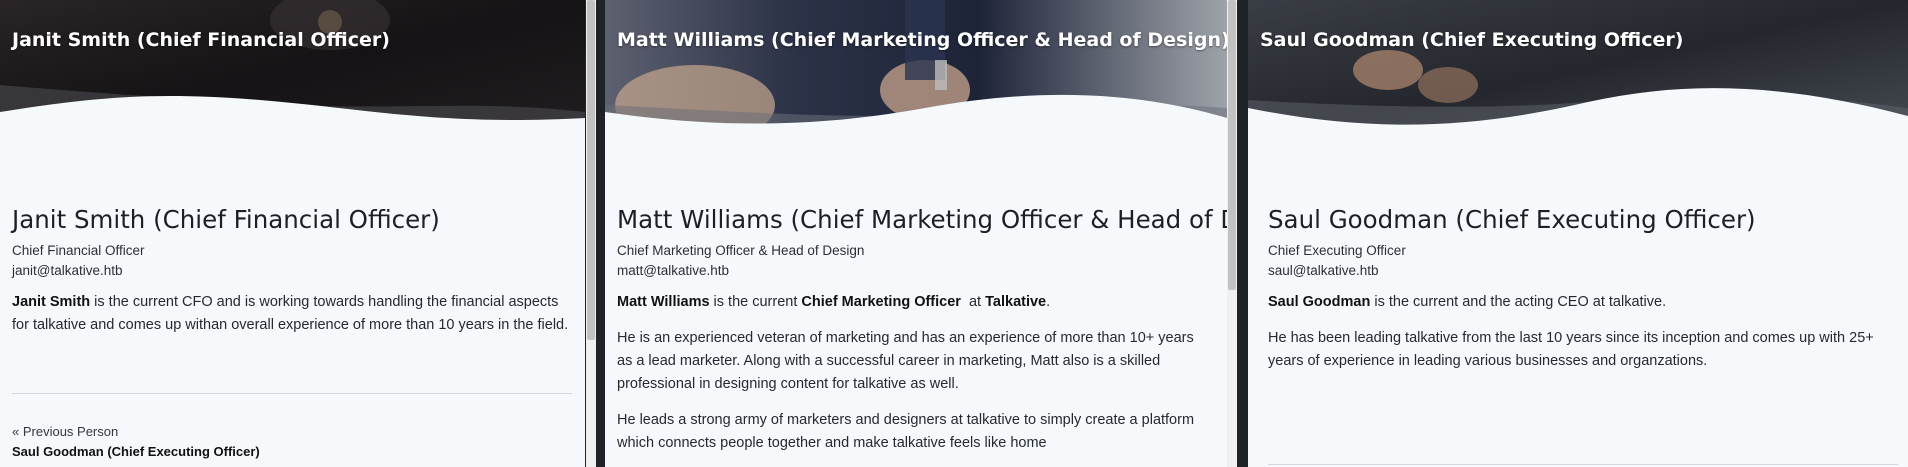 The width and height of the screenshot is (1908, 467). I want to click on person-email: janit@talkative.htb, so click(67, 270).